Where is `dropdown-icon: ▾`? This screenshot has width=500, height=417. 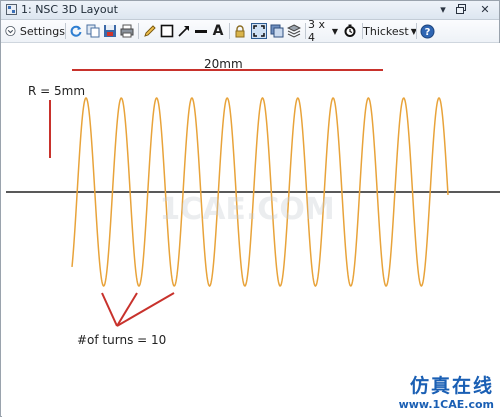
dropdown-icon: ▾ is located at coordinates (443, 9).